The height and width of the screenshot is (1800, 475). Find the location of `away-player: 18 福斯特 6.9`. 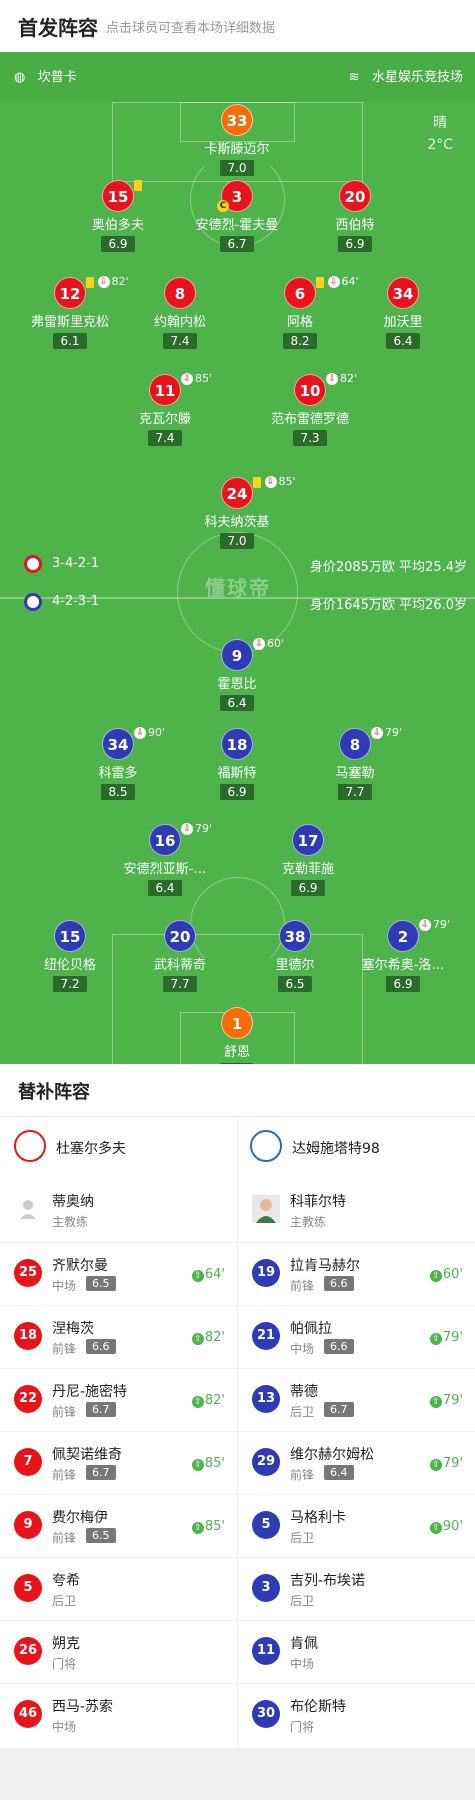

away-player: 18 福斯特 6.9 is located at coordinates (237, 764).